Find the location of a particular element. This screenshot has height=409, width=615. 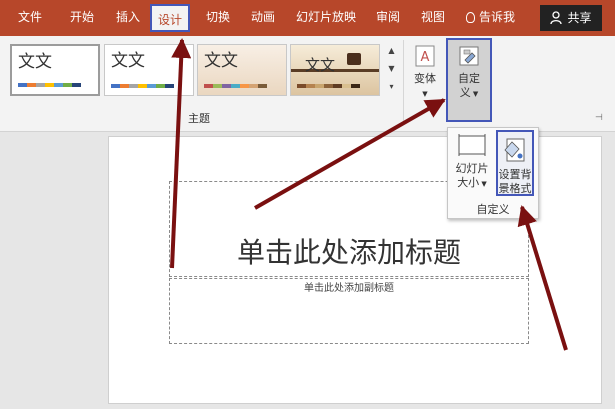

variants-button: A 变体 ▼ is located at coordinates (425, 74).